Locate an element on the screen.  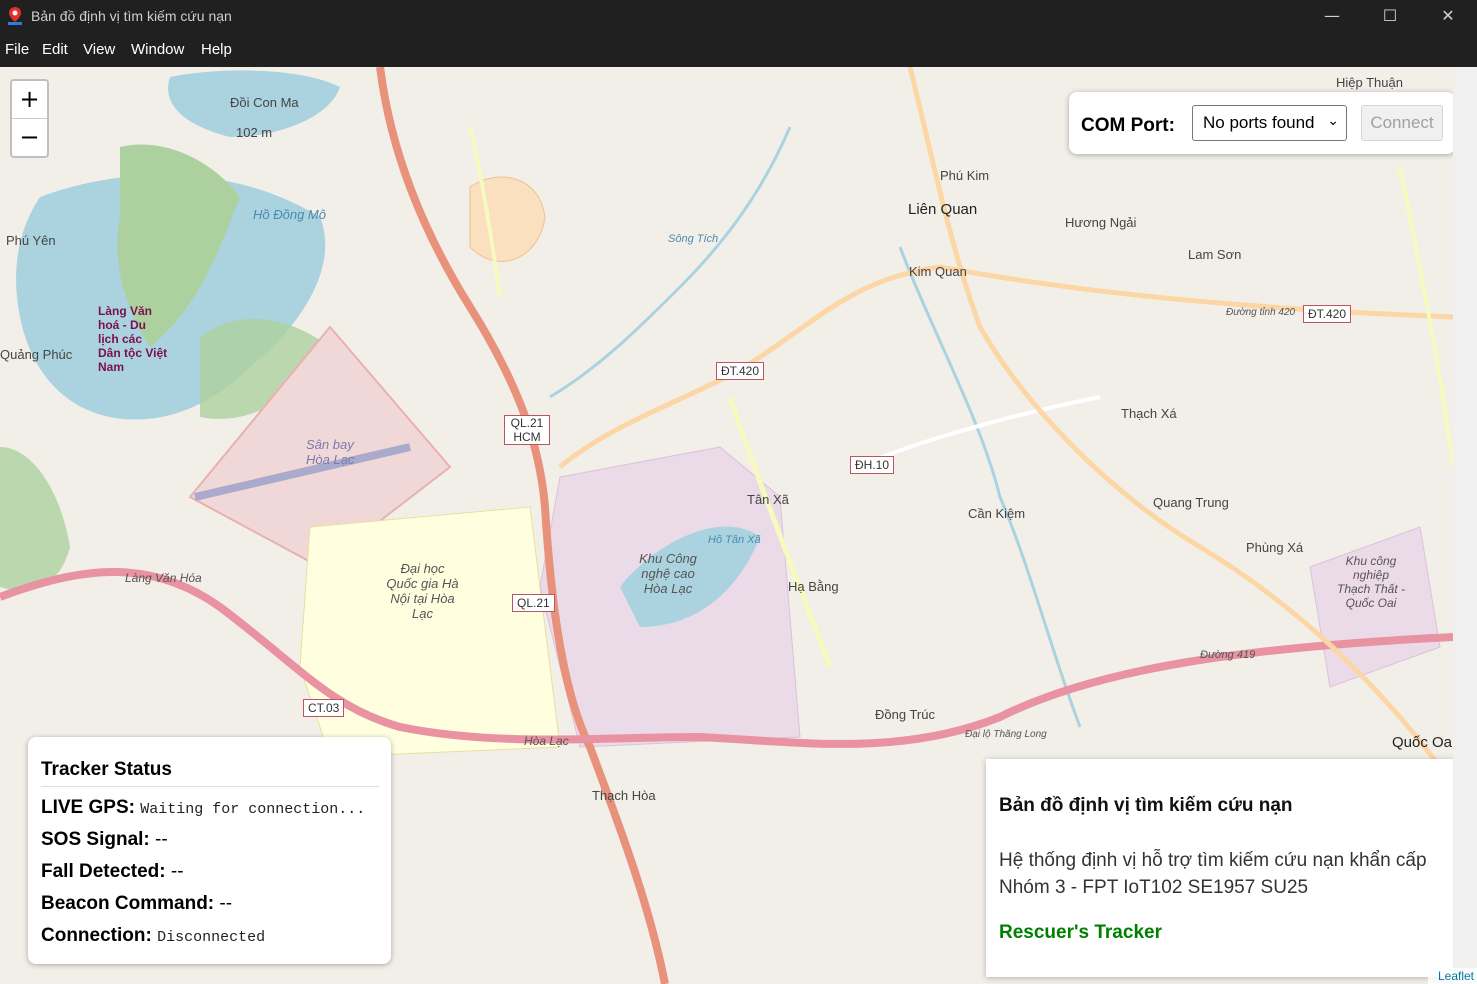
divider is located at coordinates (210, 786).